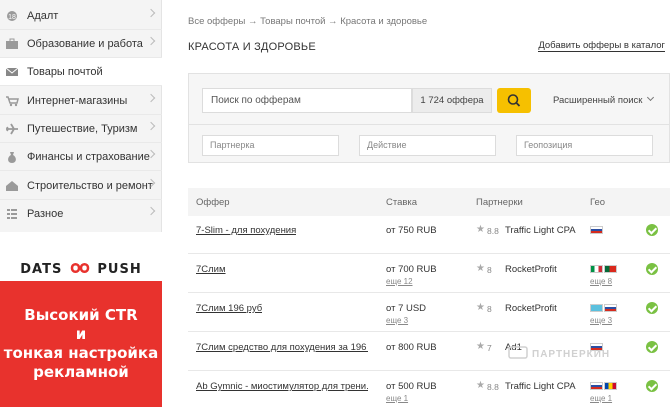 This screenshot has height=407, width=670. Describe the element at coordinates (399, 281) in the screenshot. I see `rate-more-link: еще 12` at that location.